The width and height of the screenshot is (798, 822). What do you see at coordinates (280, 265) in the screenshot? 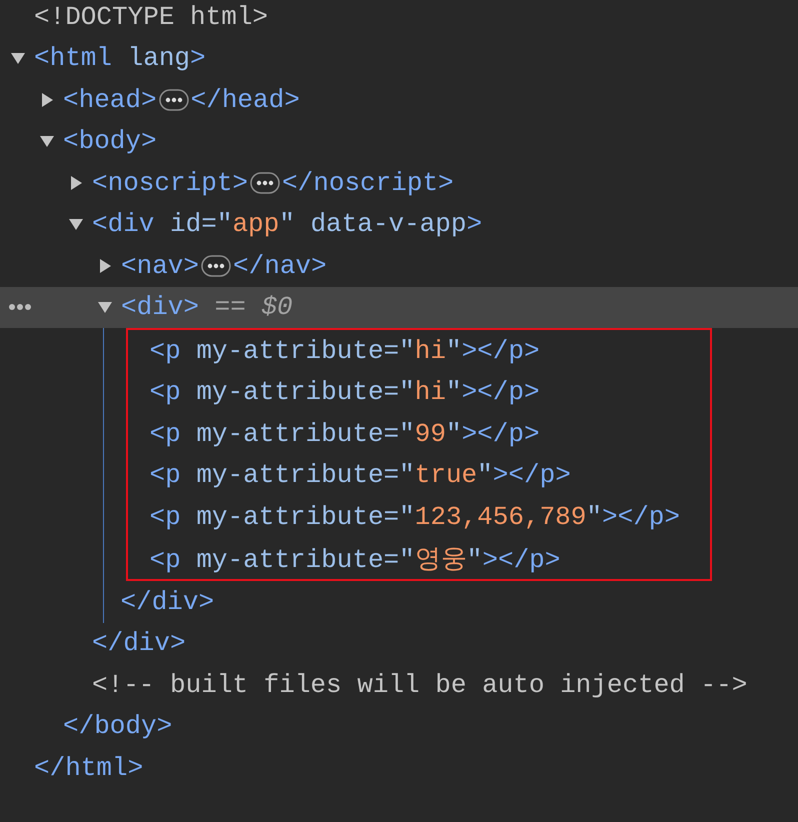
I see `element-tag: </nav>` at bounding box center [280, 265].